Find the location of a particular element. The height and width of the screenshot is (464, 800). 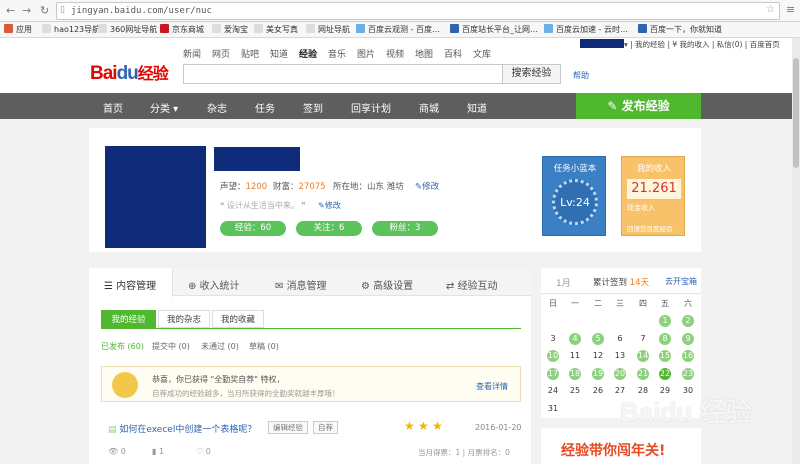

topnav-wenku: 文库 is located at coordinates (482, 53).